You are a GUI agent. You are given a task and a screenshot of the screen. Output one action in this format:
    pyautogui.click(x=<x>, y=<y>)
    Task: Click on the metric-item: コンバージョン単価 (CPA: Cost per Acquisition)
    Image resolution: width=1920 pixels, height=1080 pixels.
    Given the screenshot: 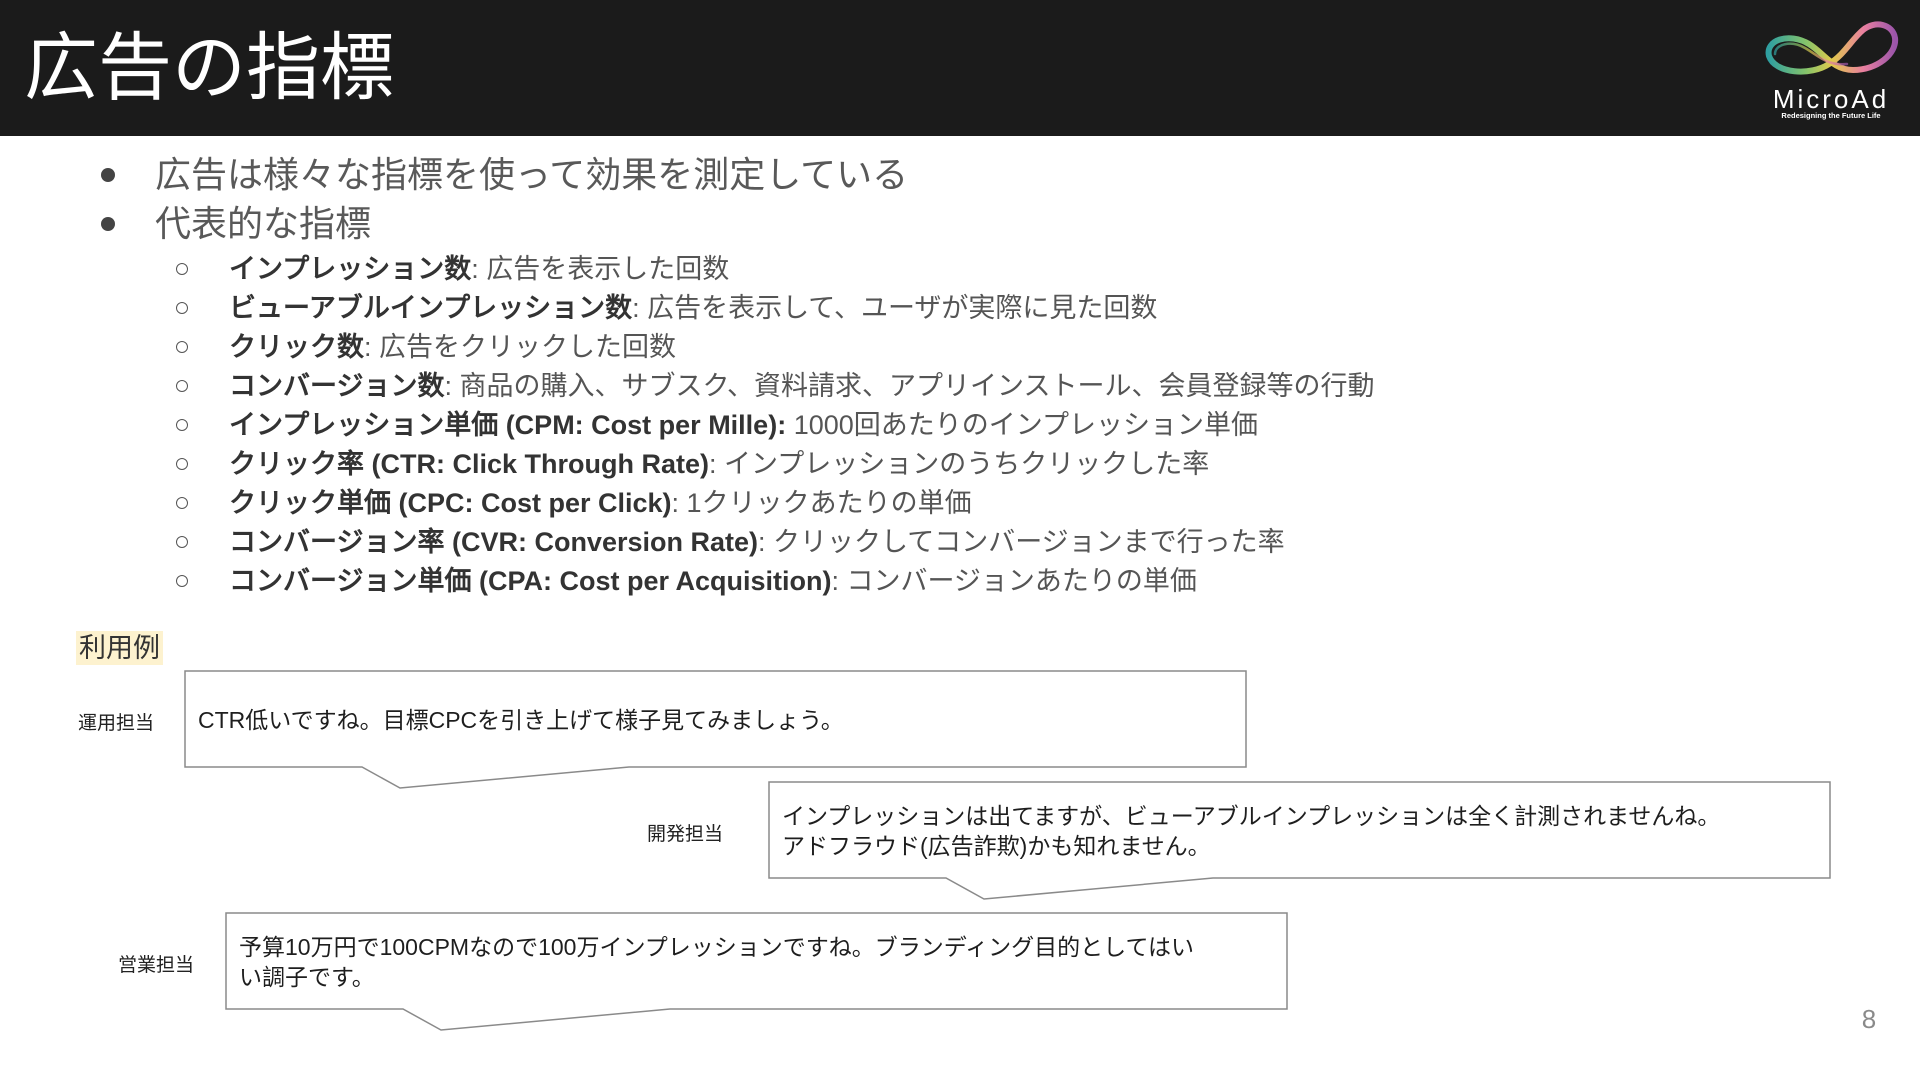 What is the action you would take?
    pyautogui.click(x=775, y=581)
    